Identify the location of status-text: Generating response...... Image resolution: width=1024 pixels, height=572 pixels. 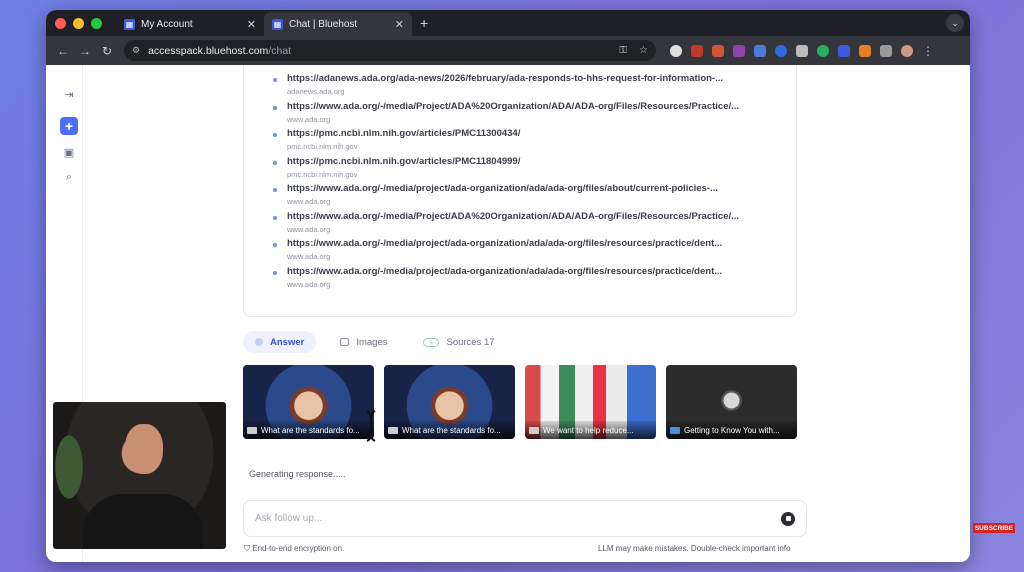
(297, 474).